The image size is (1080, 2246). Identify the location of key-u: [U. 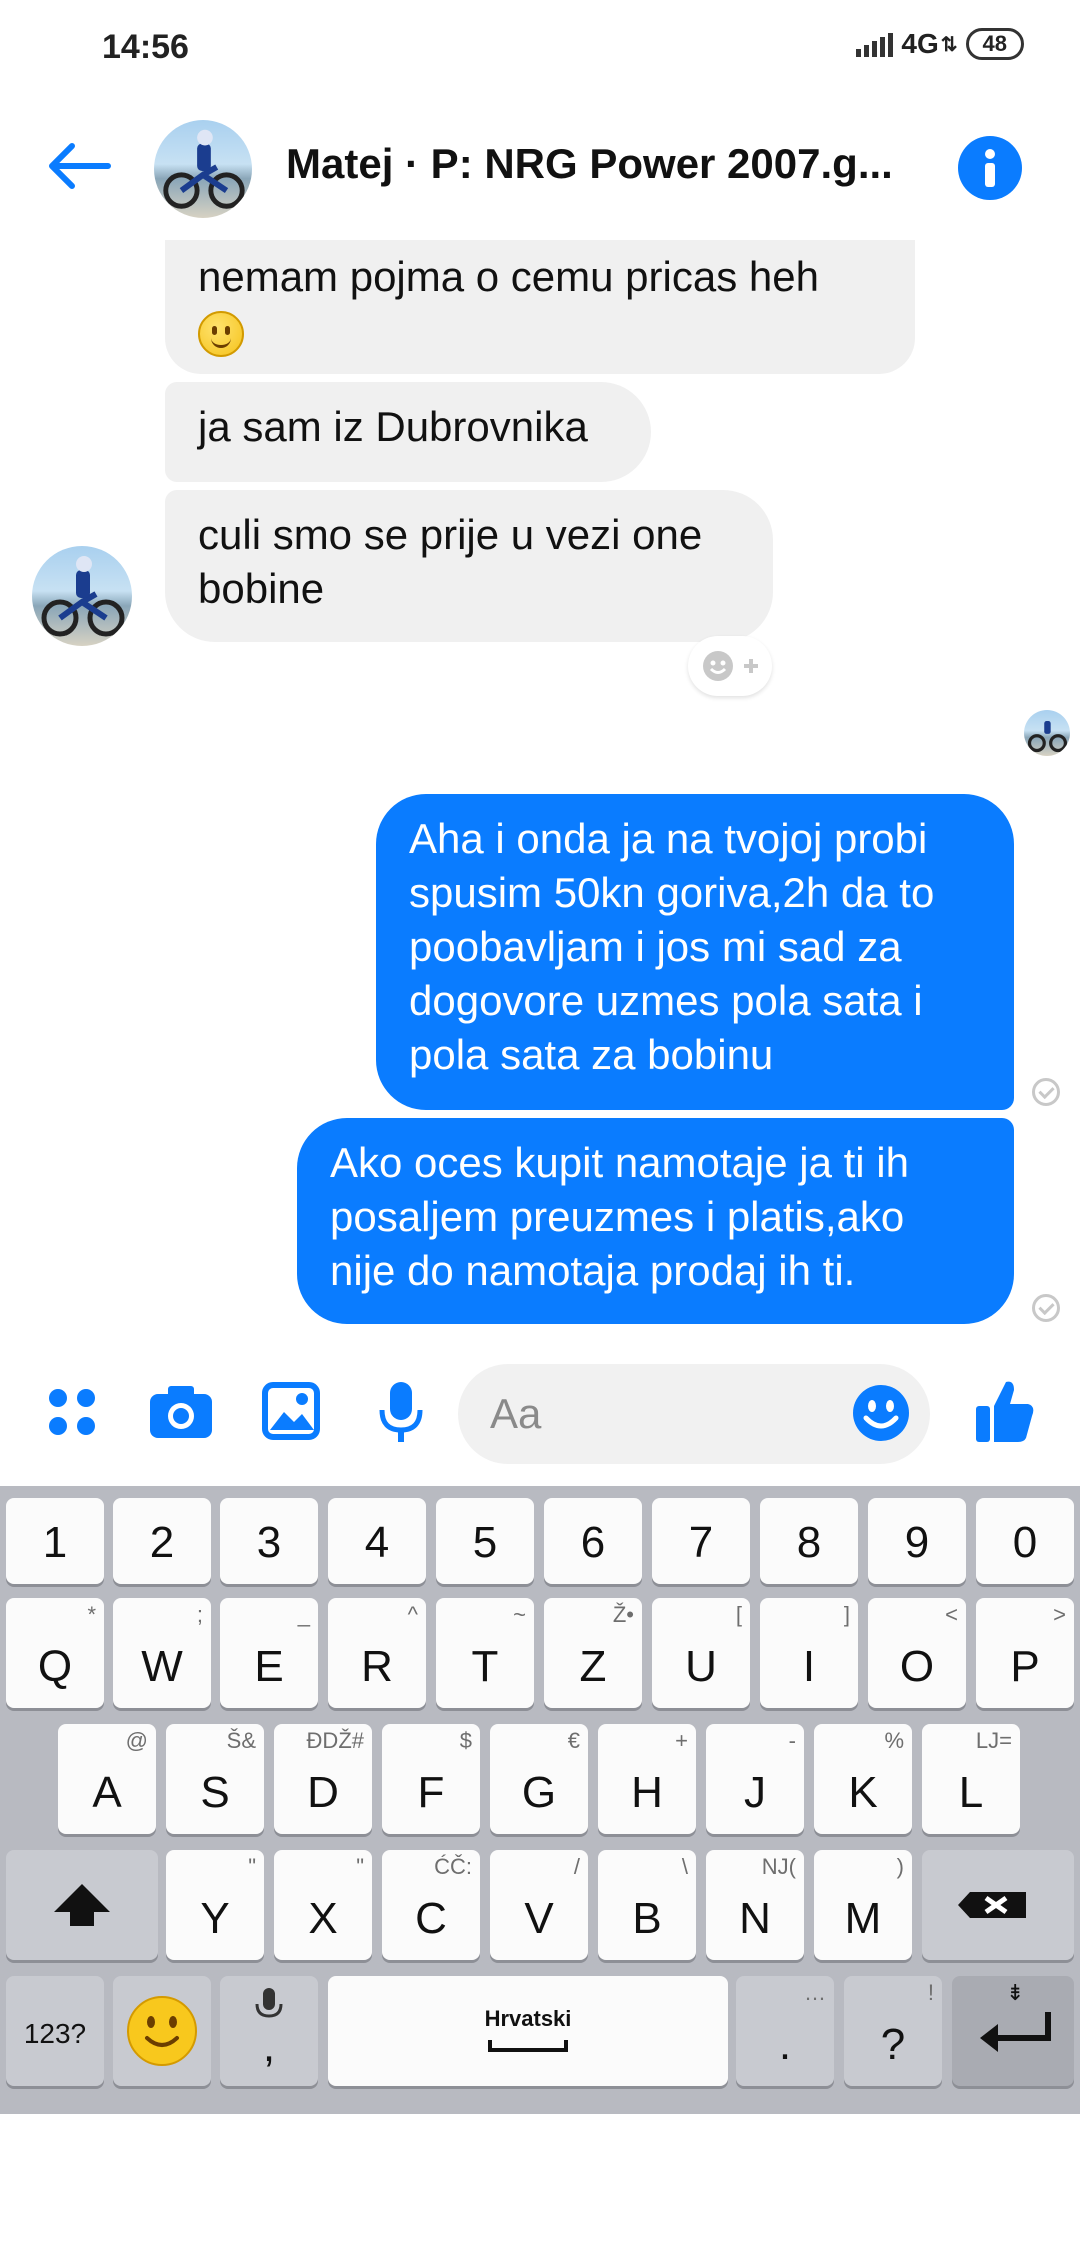
(701, 1653).